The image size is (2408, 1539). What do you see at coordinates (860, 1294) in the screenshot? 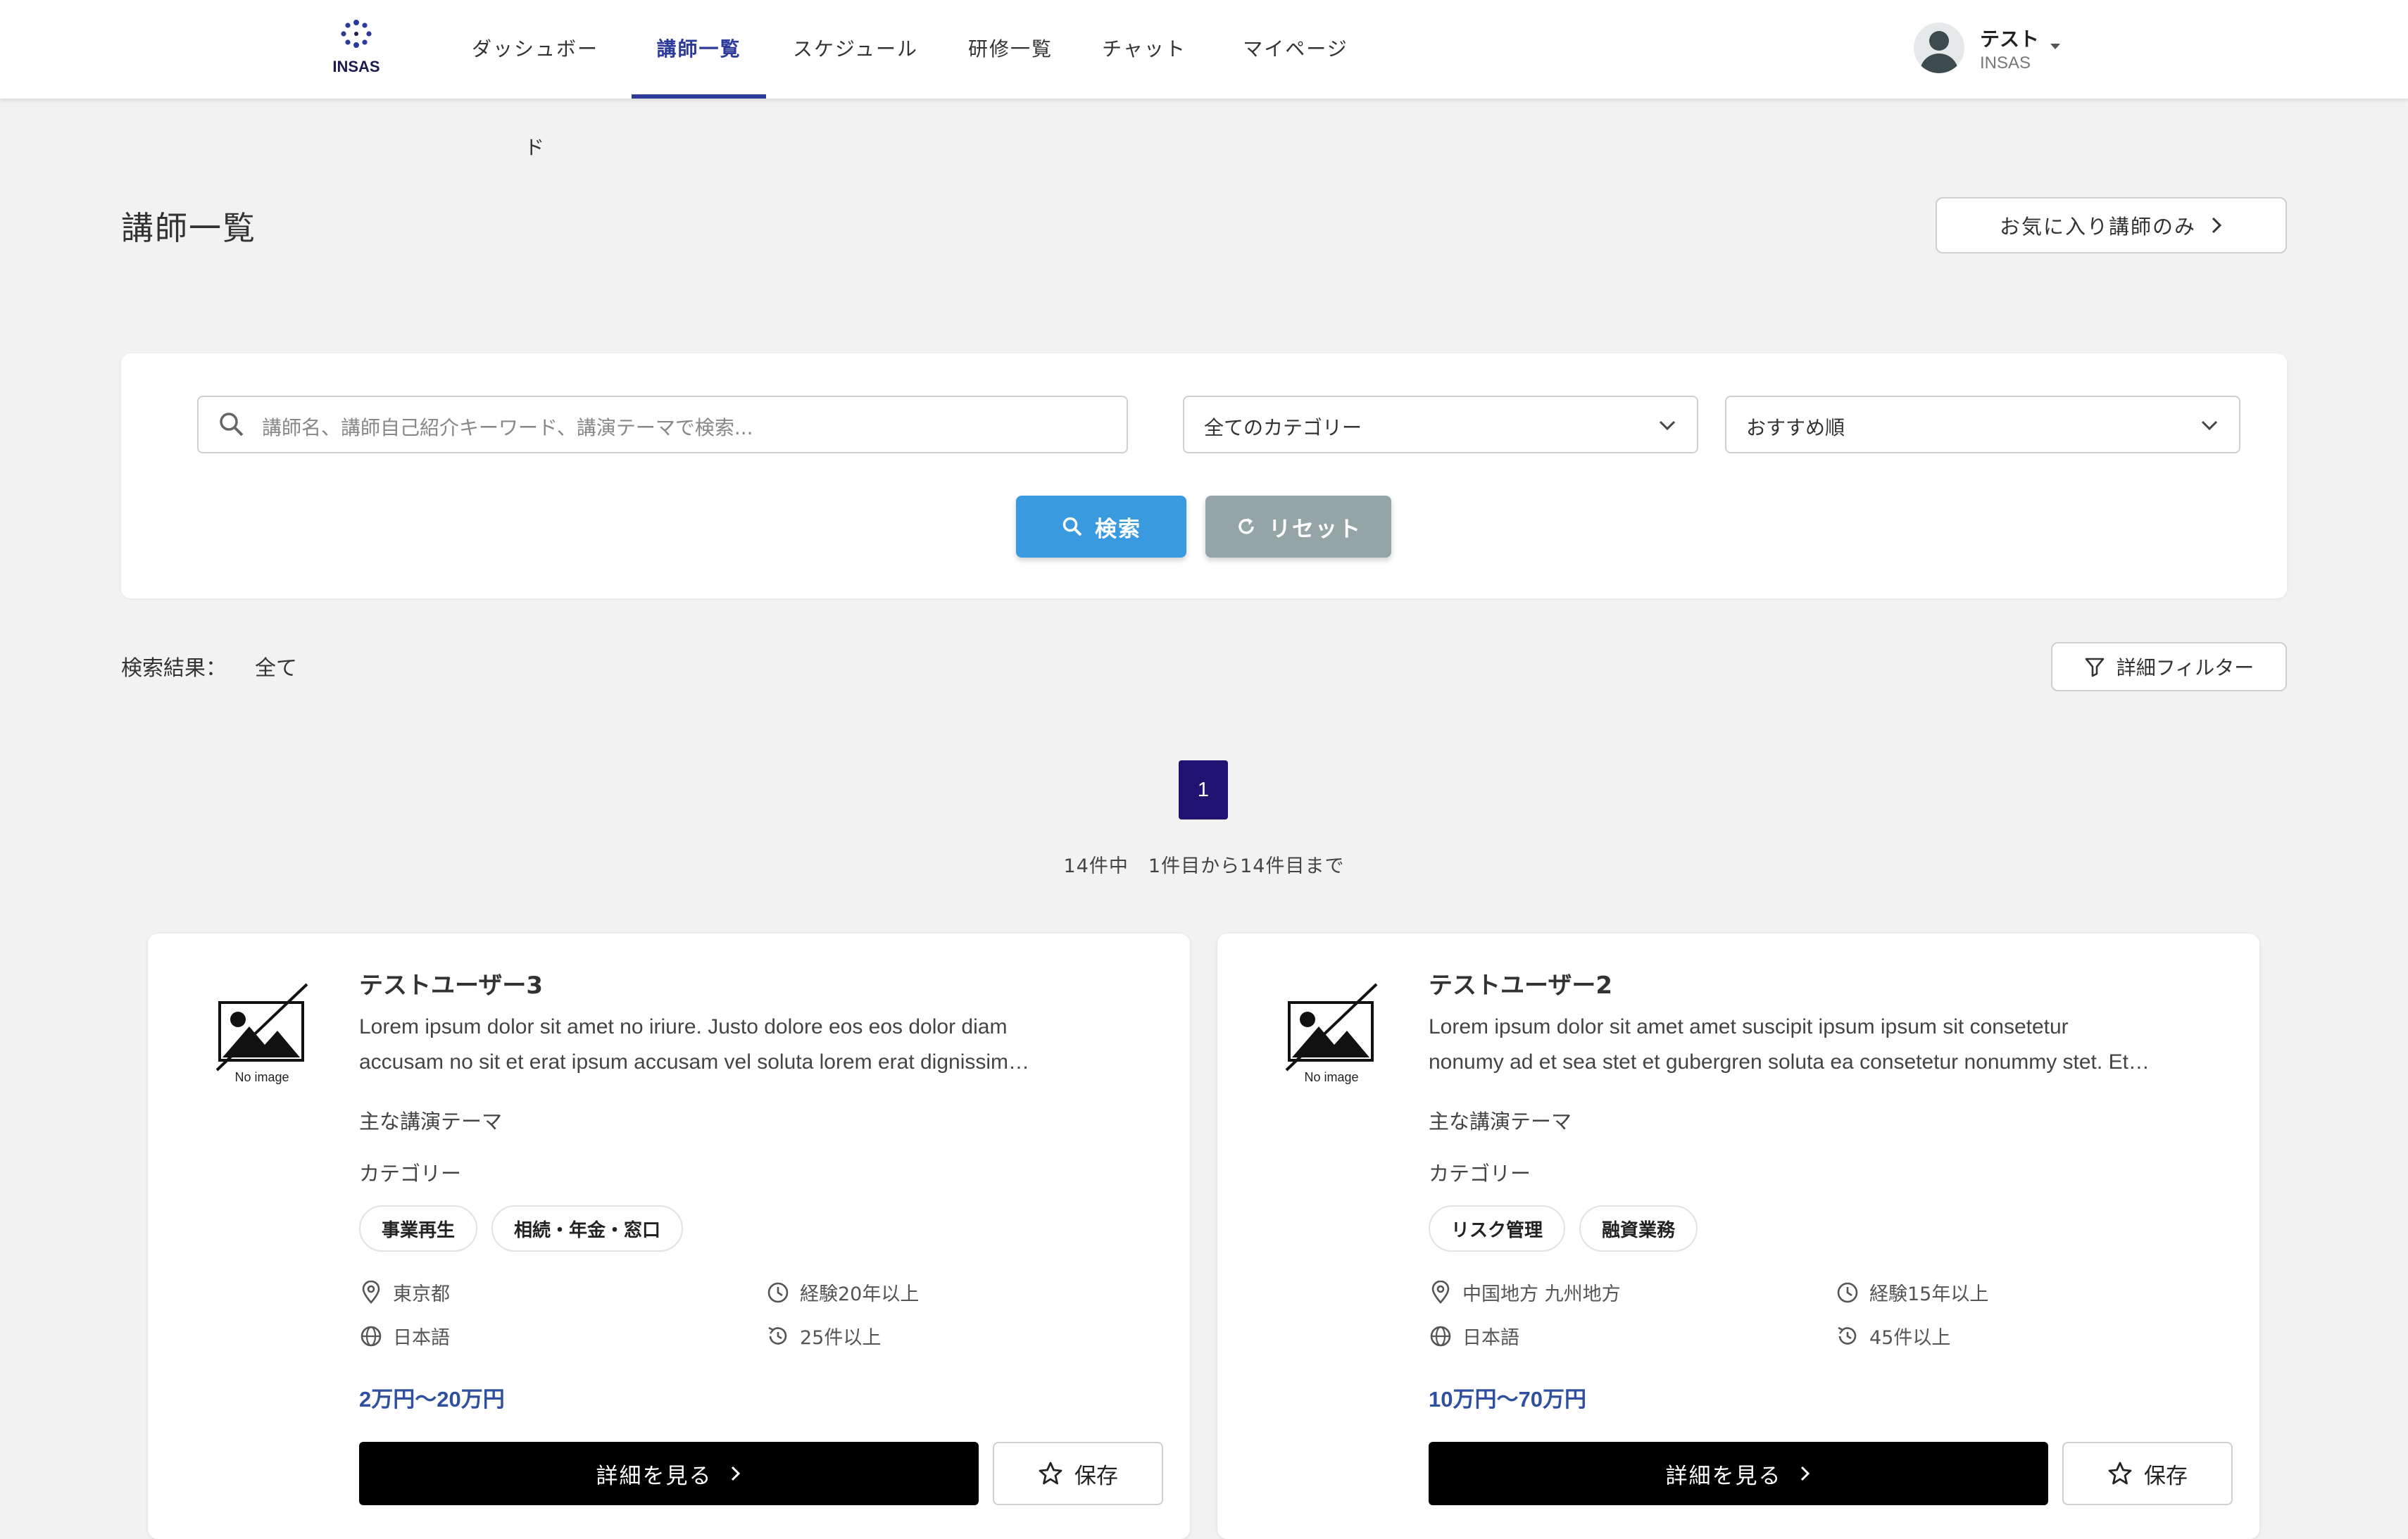
I see `experience-text: 経験20年以上` at bounding box center [860, 1294].